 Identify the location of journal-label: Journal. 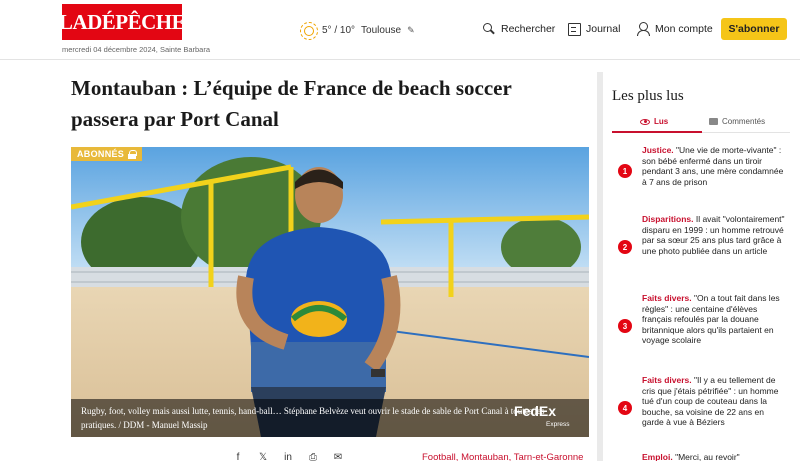
(603, 28).